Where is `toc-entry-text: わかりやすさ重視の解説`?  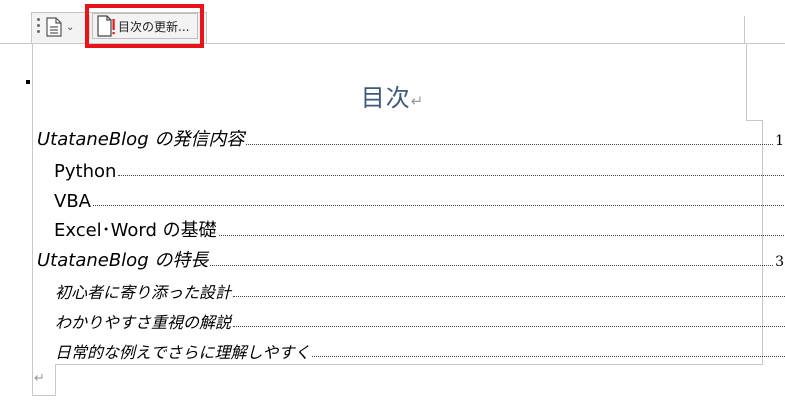
toc-entry-text: わかりやすさ重視の解説 is located at coordinates (143, 322).